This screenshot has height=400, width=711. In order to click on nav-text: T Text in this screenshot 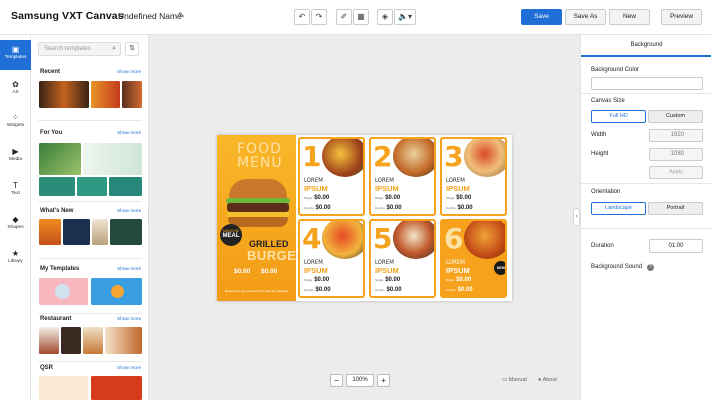, I will do `click(15, 191)`.